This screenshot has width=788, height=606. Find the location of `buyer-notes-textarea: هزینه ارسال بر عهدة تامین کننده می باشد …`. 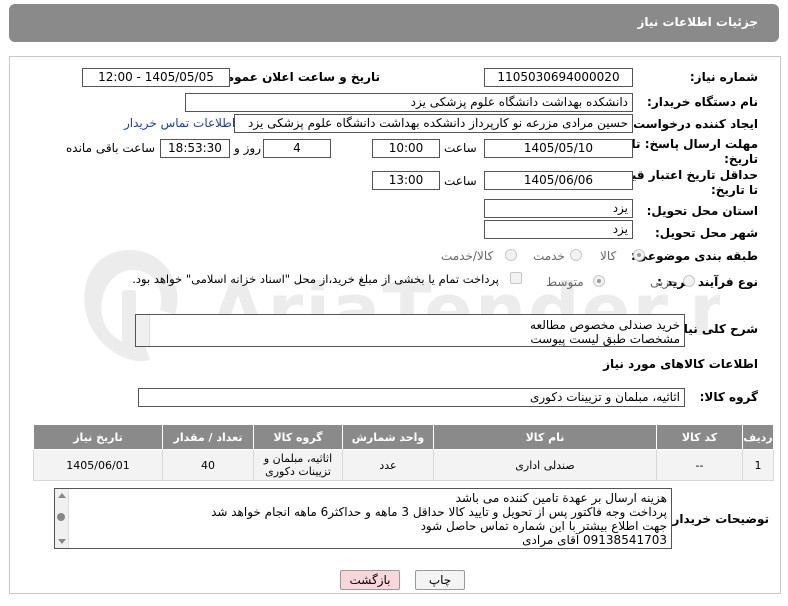

buyer-notes-textarea: هزینه ارسال بر عهدة تامین کننده می باشد … is located at coordinates (363, 518).